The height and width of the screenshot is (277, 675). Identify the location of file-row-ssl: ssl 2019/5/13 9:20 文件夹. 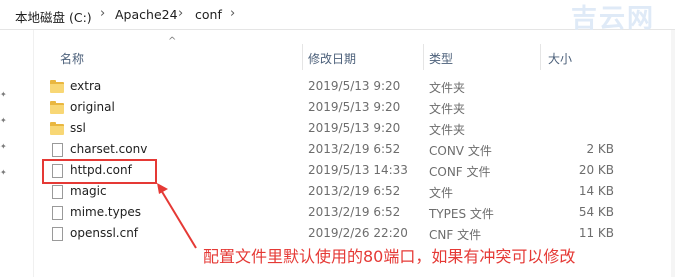
(337, 129).